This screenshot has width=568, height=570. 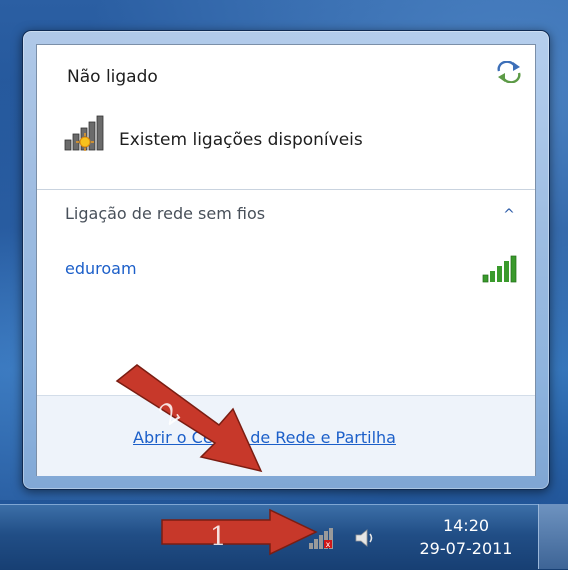 What do you see at coordinates (165, 213) in the screenshot?
I see `section-title-wireless: Ligação de rede sem fios` at bounding box center [165, 213].